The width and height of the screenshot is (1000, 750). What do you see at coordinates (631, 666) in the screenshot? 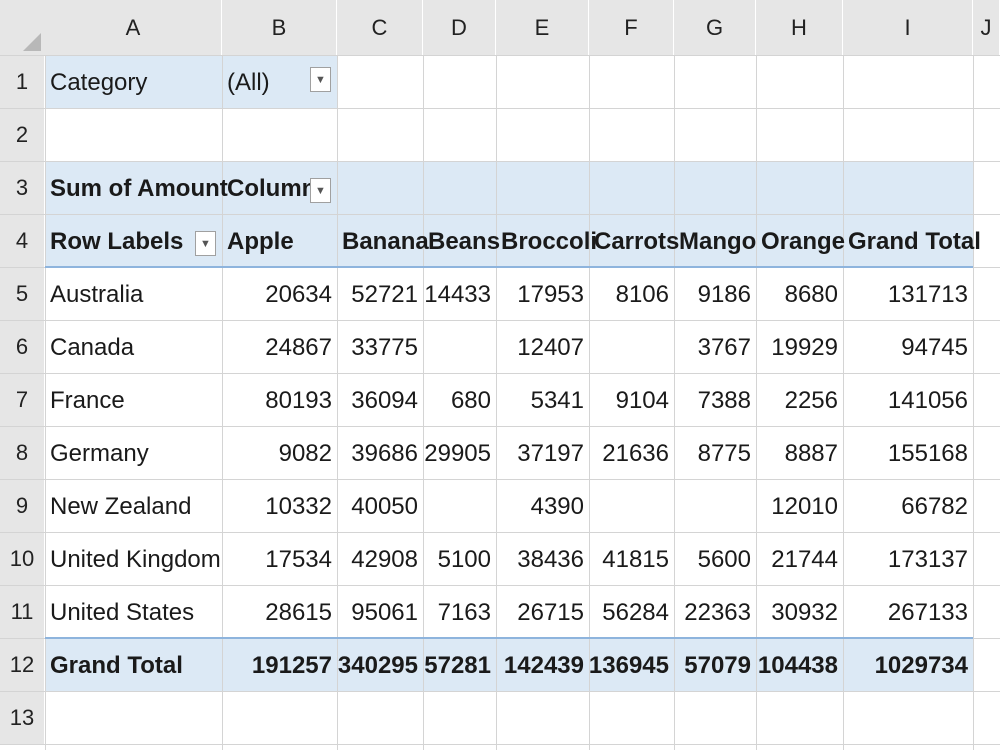
I see `grand-total-value-cell: 136945` at bounding box center [631, 666].